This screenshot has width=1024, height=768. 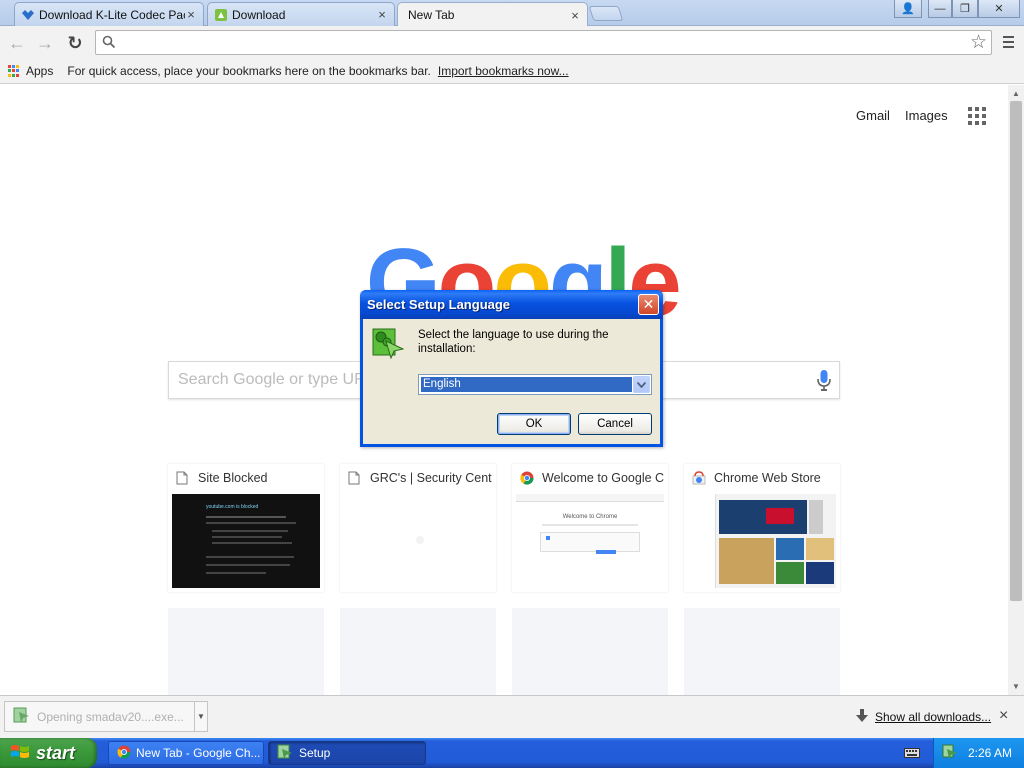 What do you see at coordinates (699, 478) in the screenshot?
I see `web-store-icon` at bounding box center [699, 478].